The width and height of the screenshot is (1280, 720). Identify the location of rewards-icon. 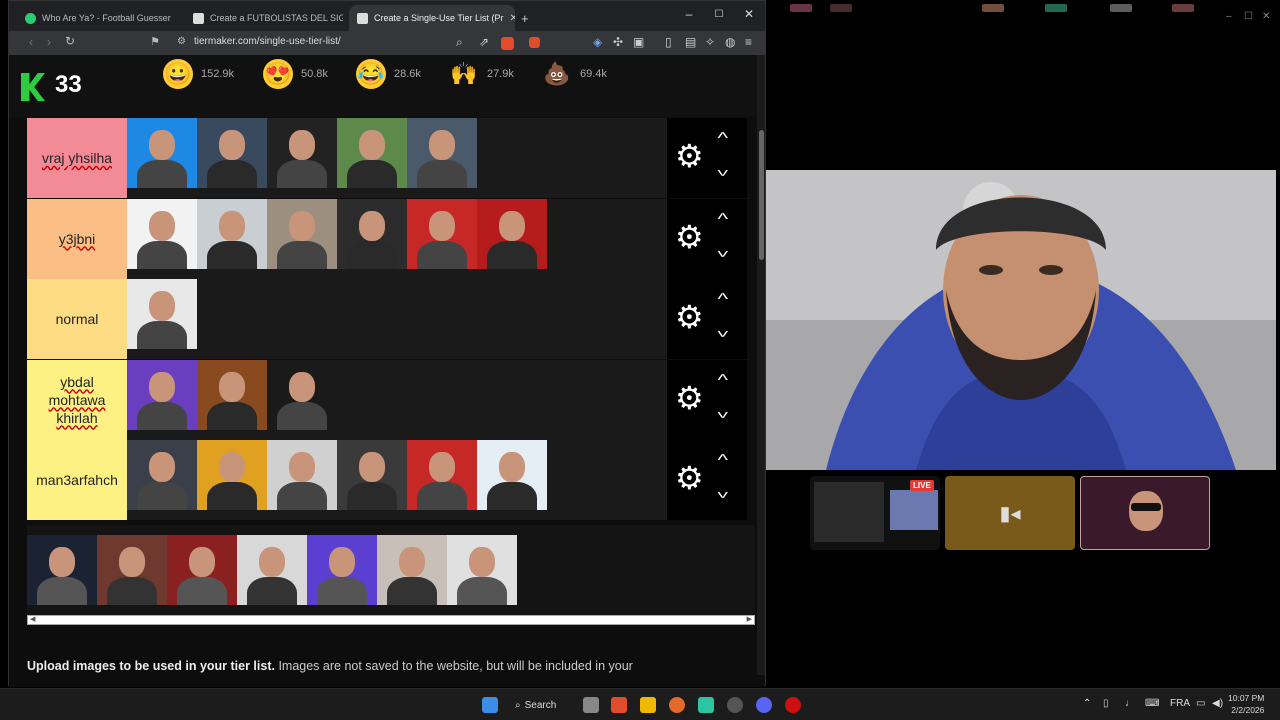
(534, 42).